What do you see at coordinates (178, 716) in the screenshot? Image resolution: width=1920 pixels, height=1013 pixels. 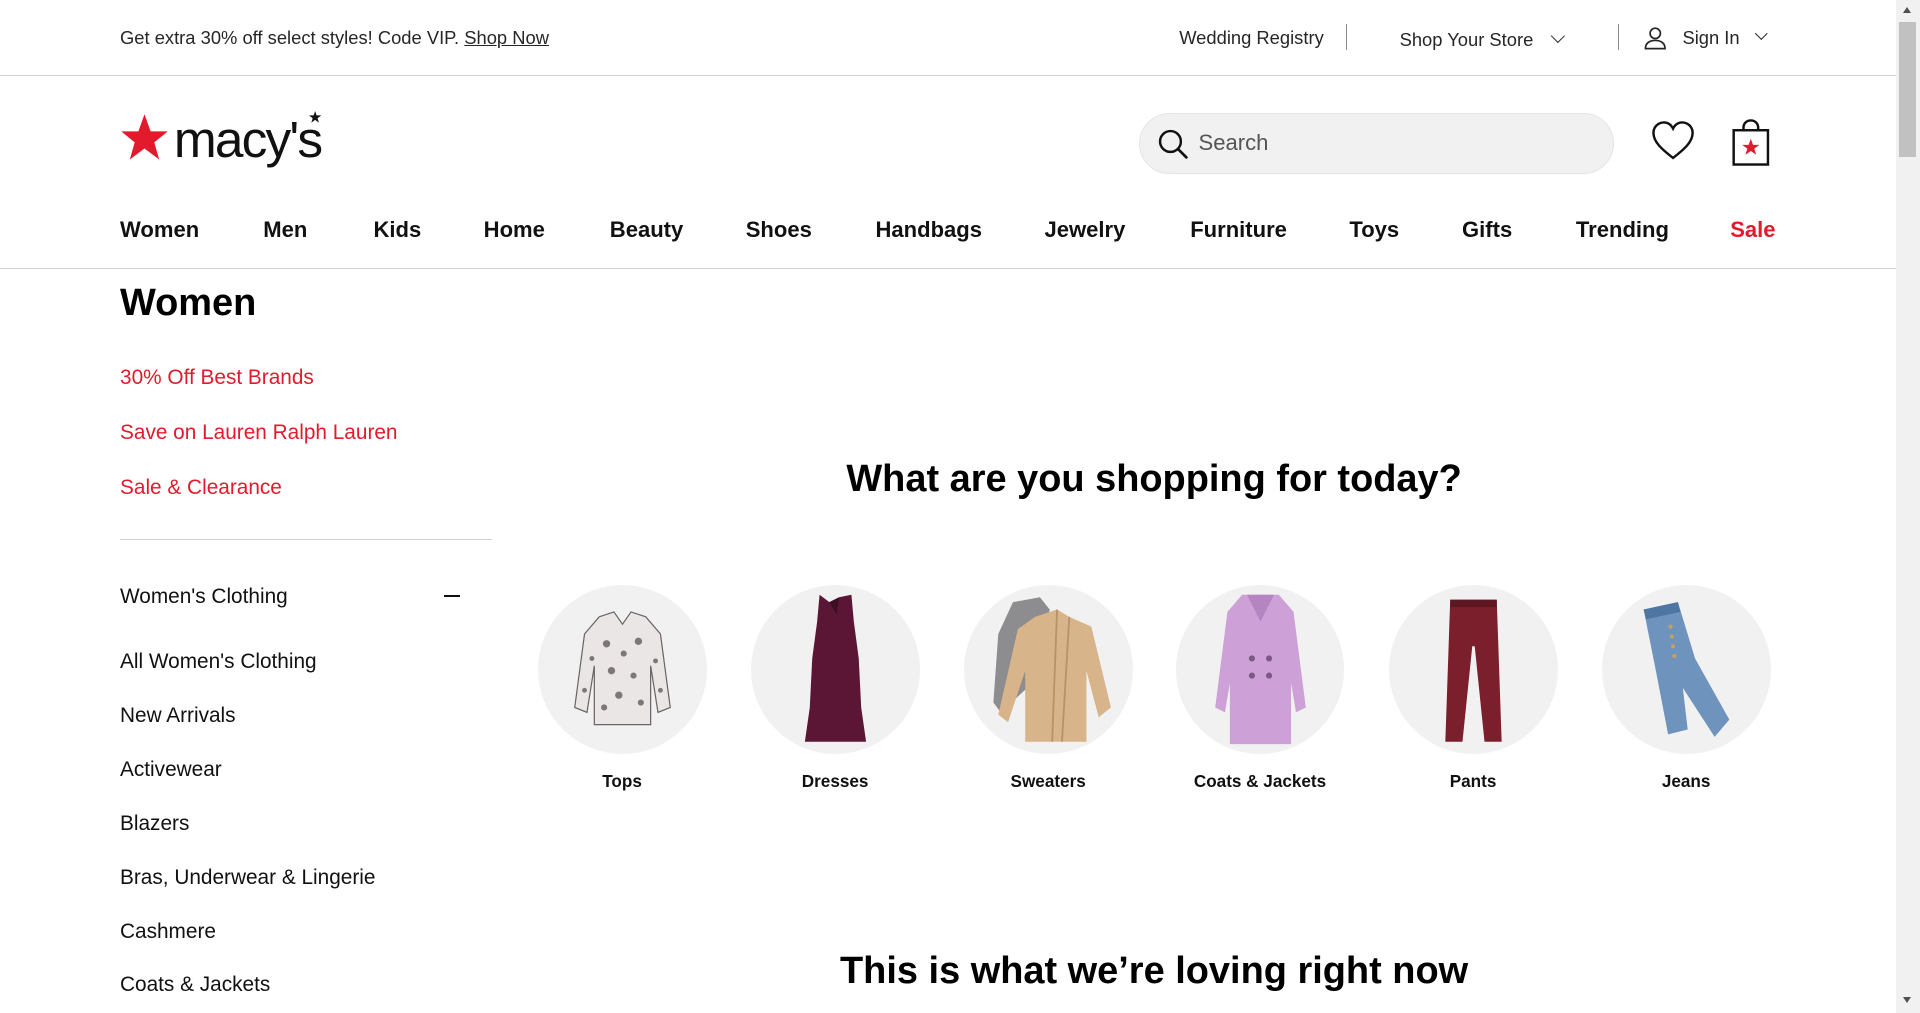 I see `sidebar-item-new-arrivals: New Arrivals` at bounding box center [178, 716].